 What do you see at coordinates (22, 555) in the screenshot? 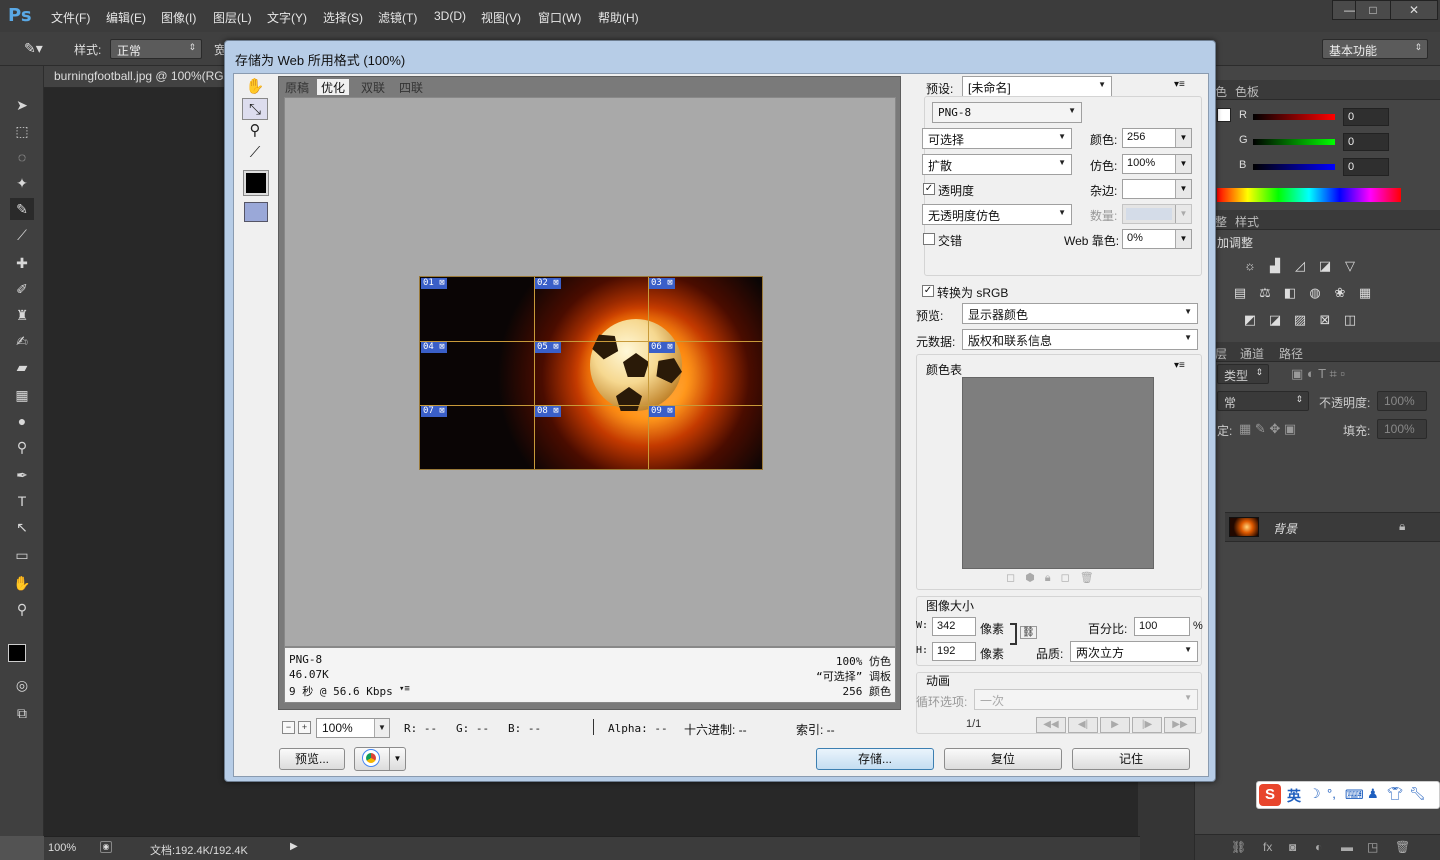
I see `rectangle-tool-icon: ▭` at bounding box center [22, 555].